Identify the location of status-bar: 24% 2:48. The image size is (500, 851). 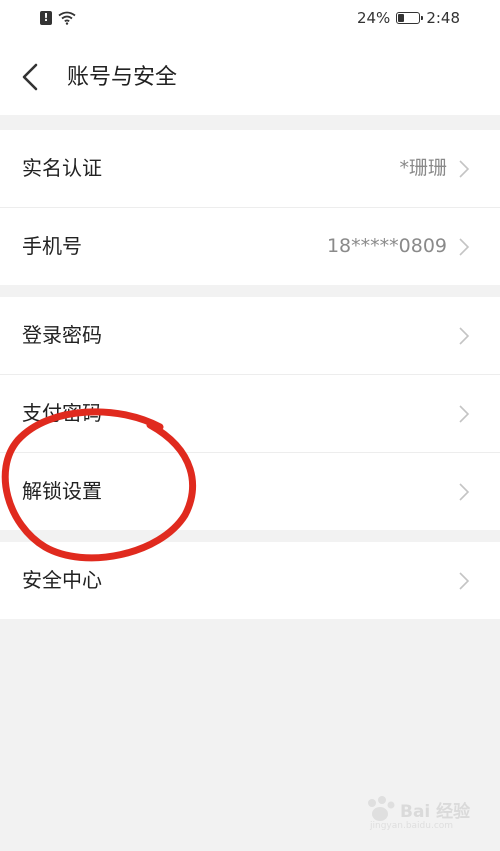
(250, 20).